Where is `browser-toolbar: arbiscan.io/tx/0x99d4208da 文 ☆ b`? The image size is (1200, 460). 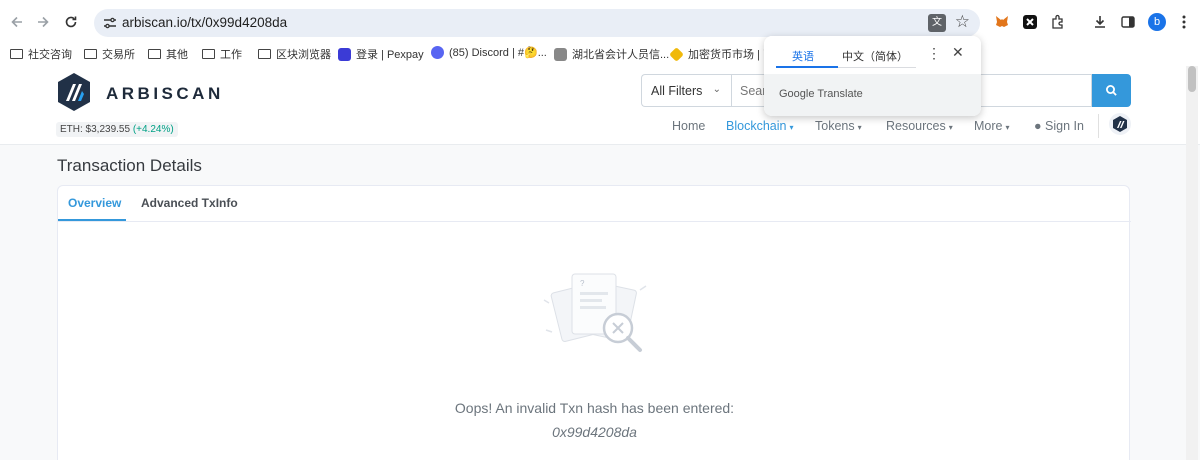
browser-toolbar: arbiscan.io/tx/0x99d4208da 文 ☆ b is located at coordinates (600, 22).